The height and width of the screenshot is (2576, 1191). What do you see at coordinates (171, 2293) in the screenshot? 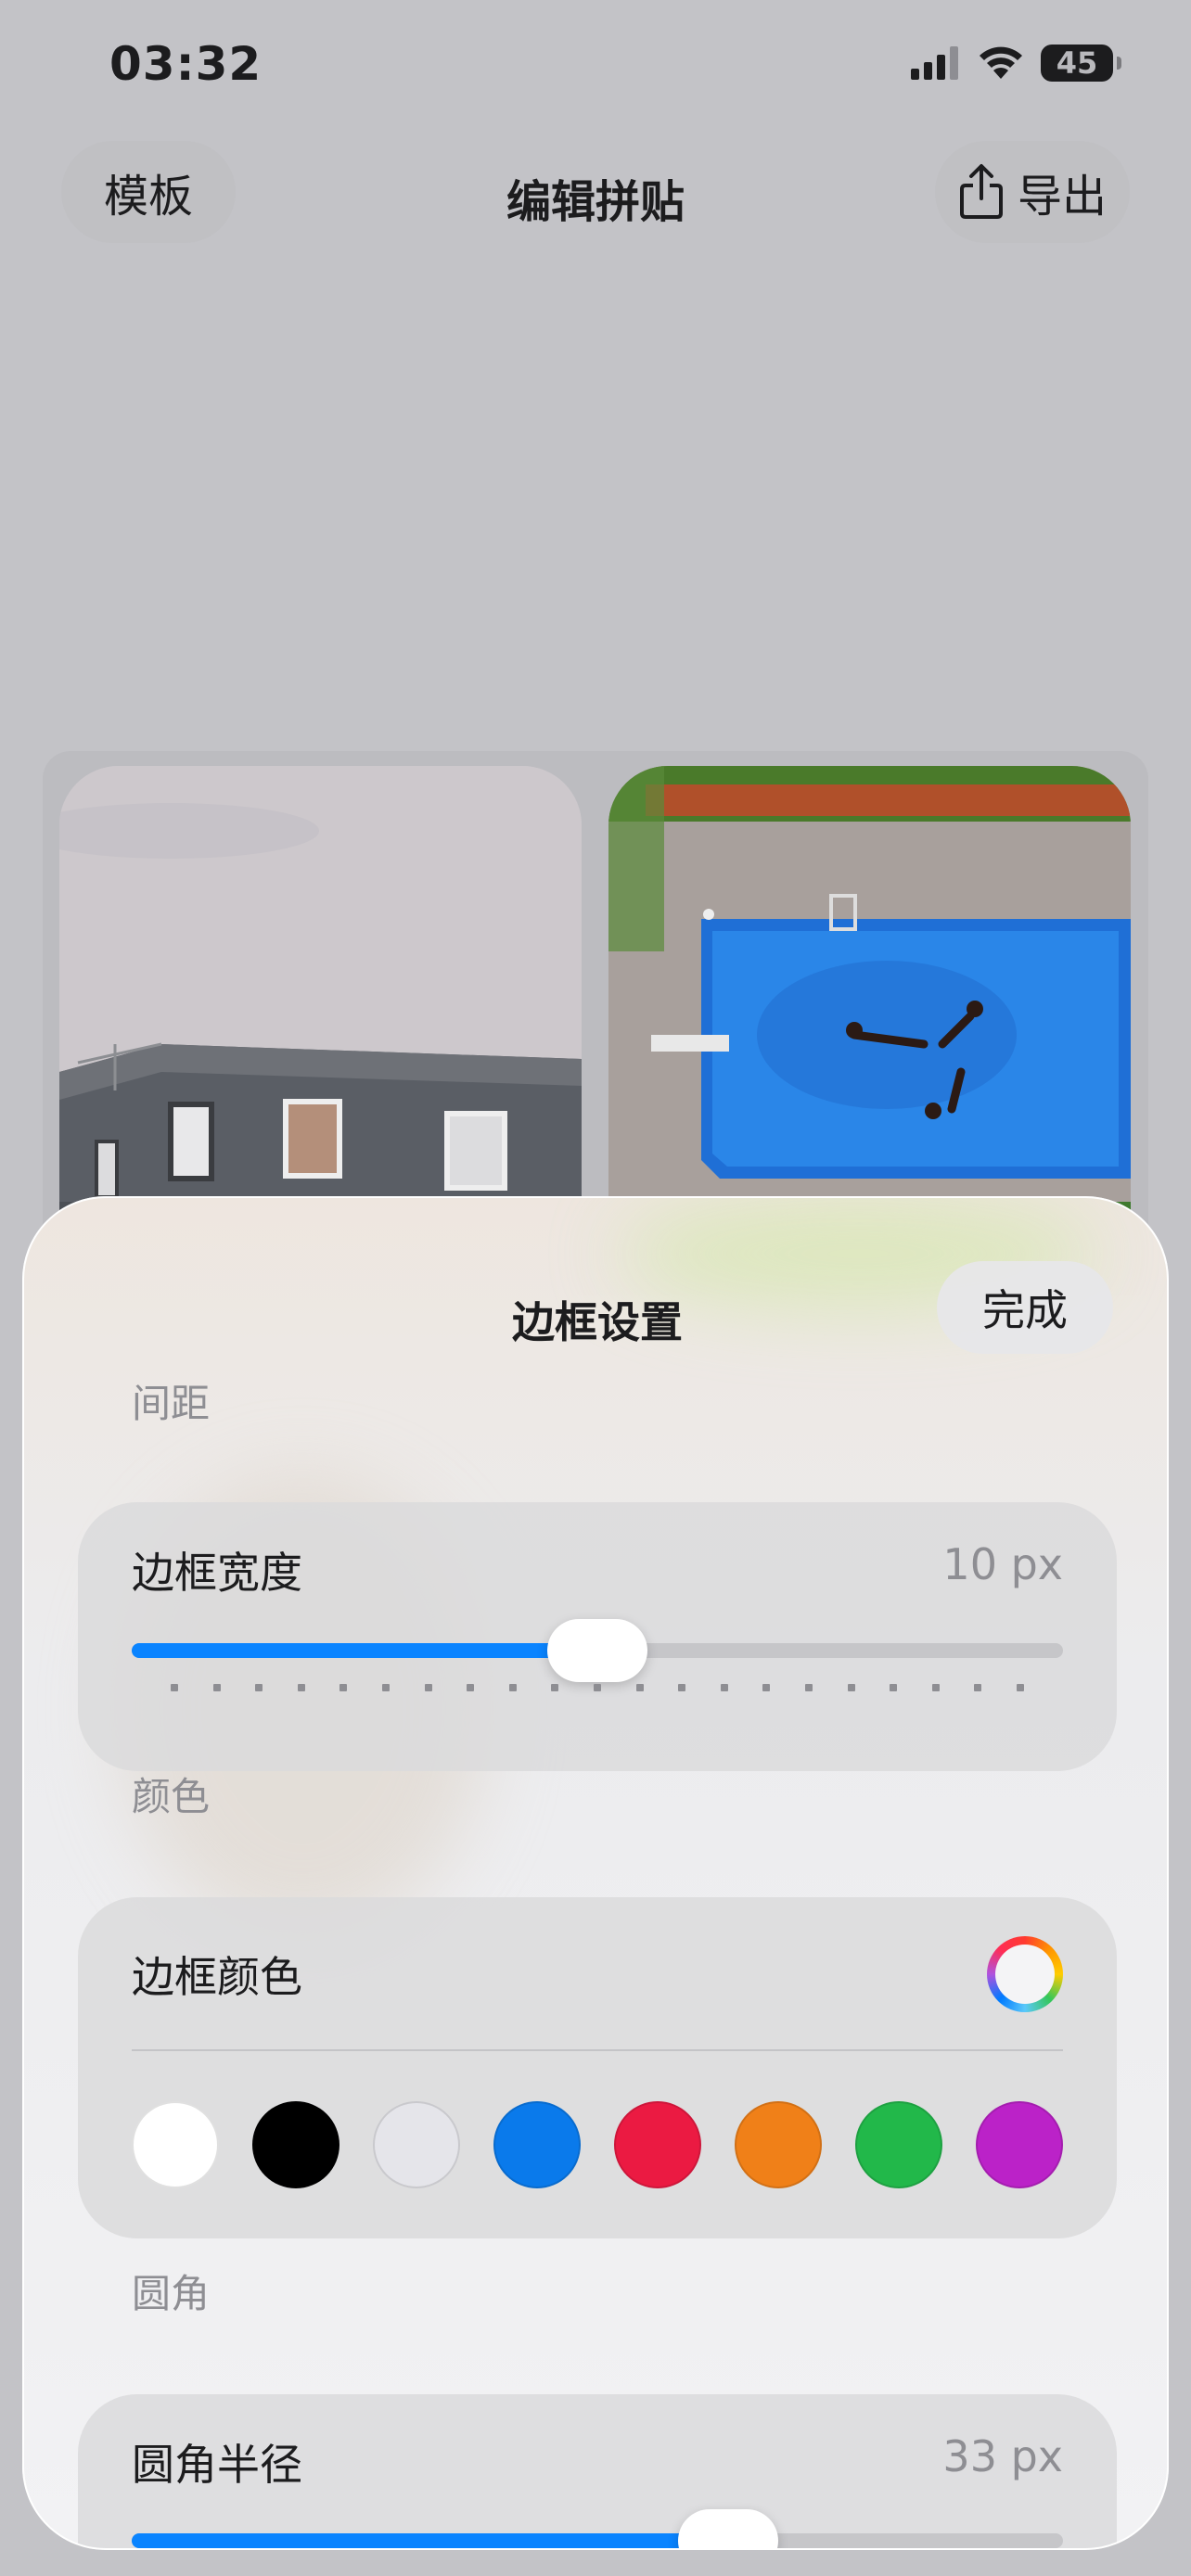
I see `section-label-corner: 圆角` at bounding box center [171, 2293].